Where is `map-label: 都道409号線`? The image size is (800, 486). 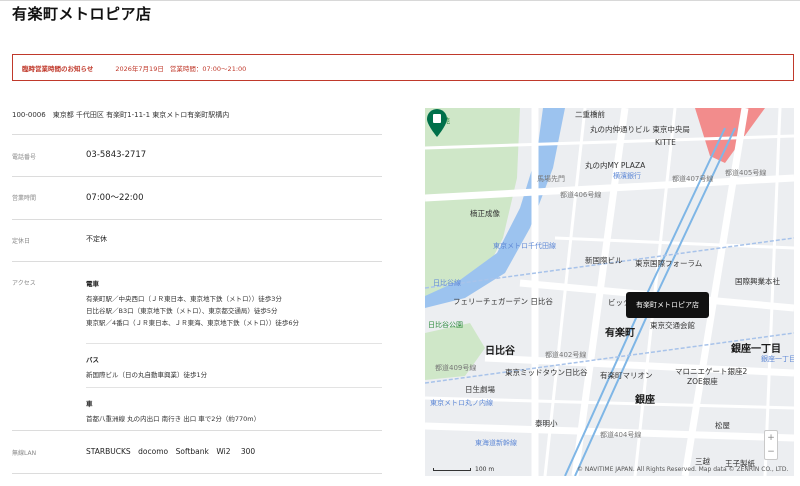 map-label: 都道409号線 is located at coordinates (456, 368).